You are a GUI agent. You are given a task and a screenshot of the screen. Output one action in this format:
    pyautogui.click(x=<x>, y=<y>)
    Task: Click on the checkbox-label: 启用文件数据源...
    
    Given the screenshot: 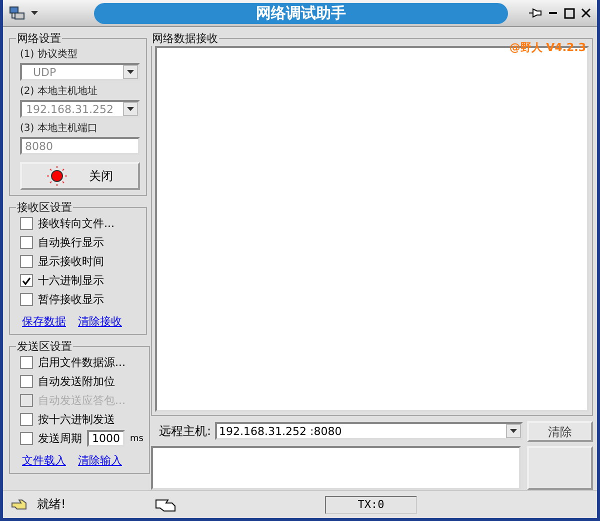 What is the action you would take?
    pyautogui.click(x=82, y=362)
    